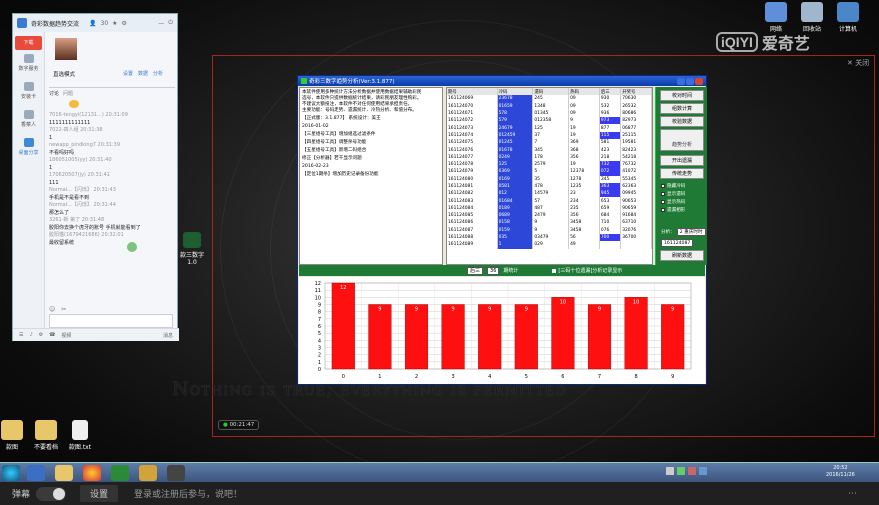 The height and width of the screenshot is (505, 879). I want to click on close-overlay-button: ✕ 关闭, so click(858, 63).